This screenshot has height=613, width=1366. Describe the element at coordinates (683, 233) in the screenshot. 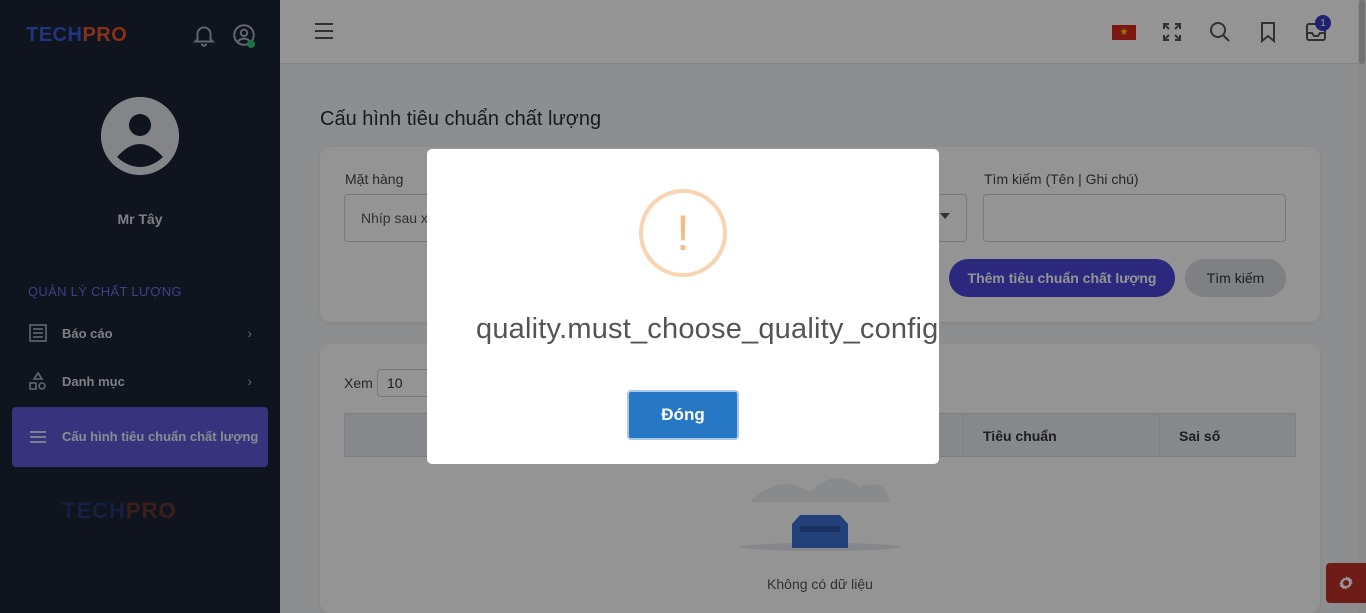

I see `warning-icon: !` at that location.